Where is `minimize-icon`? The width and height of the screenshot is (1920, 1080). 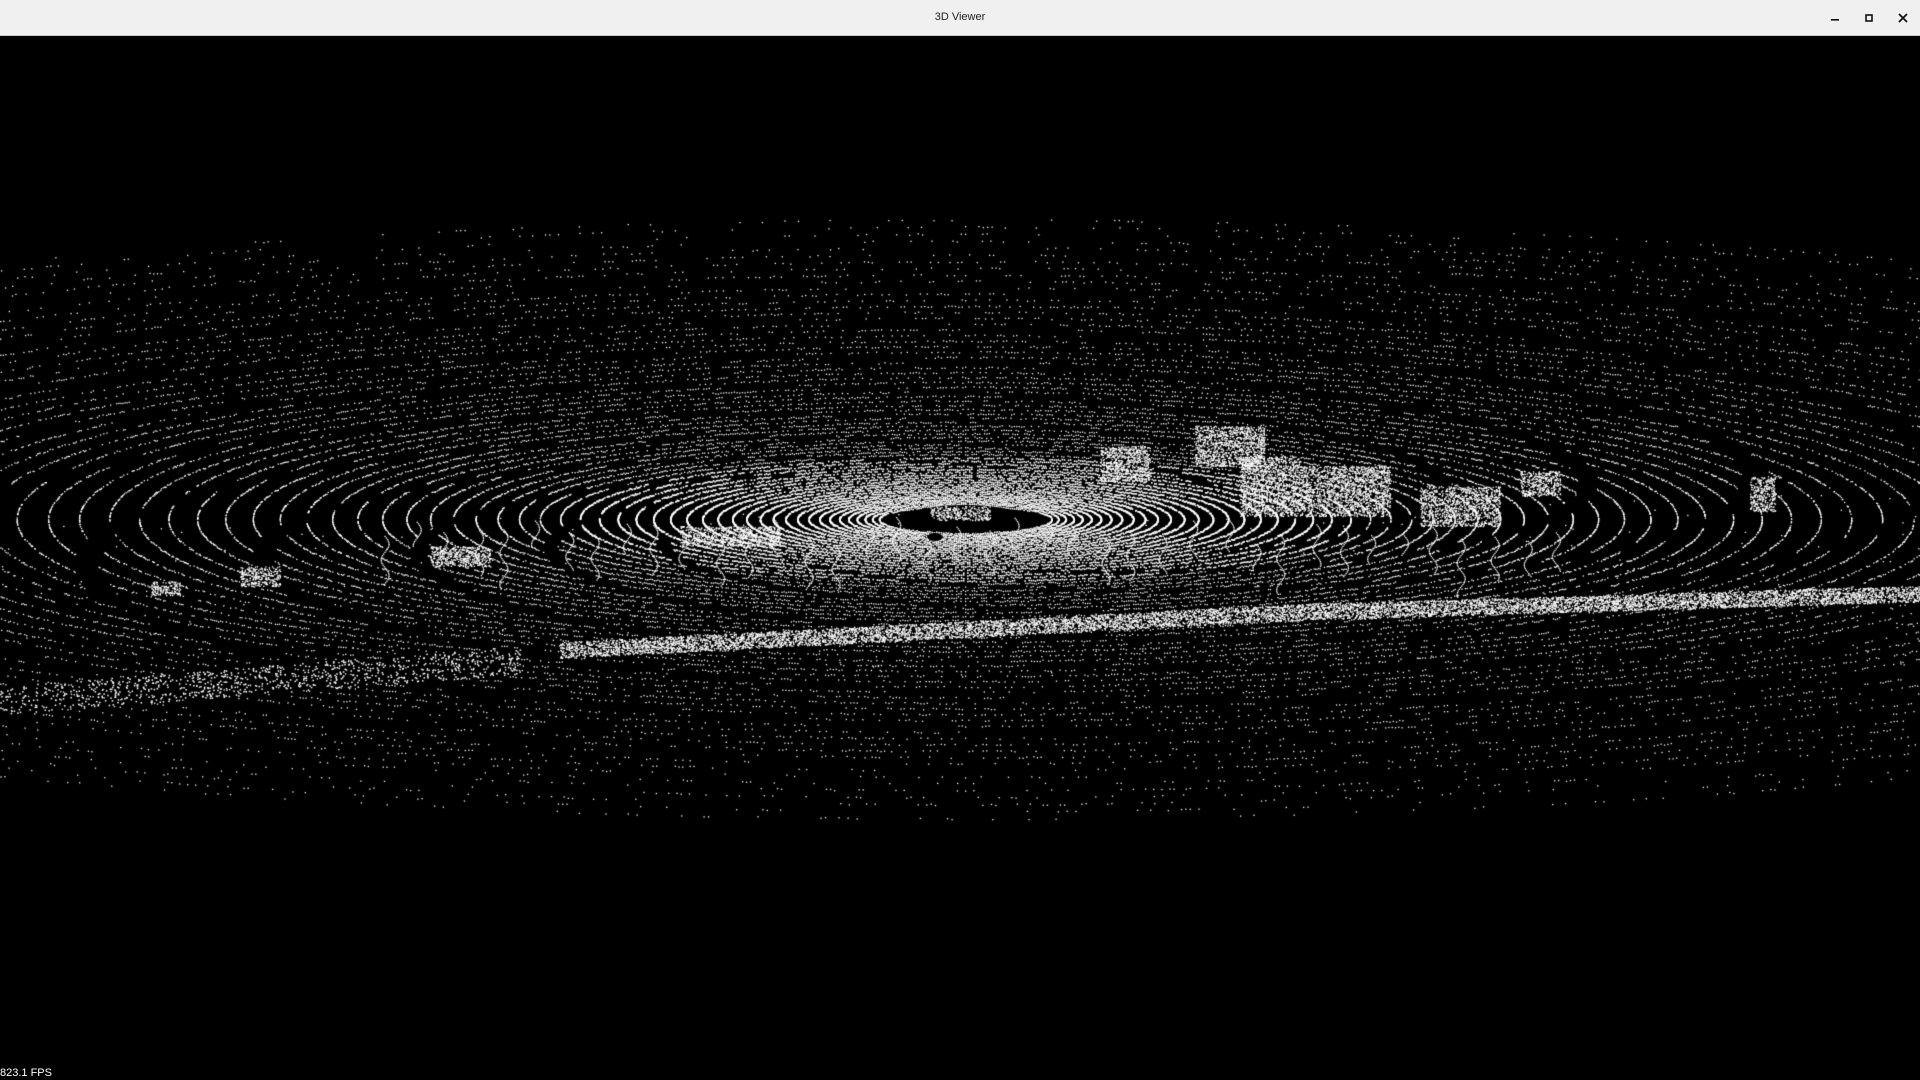 minimize-icon is located at coordinates (1835, 19).